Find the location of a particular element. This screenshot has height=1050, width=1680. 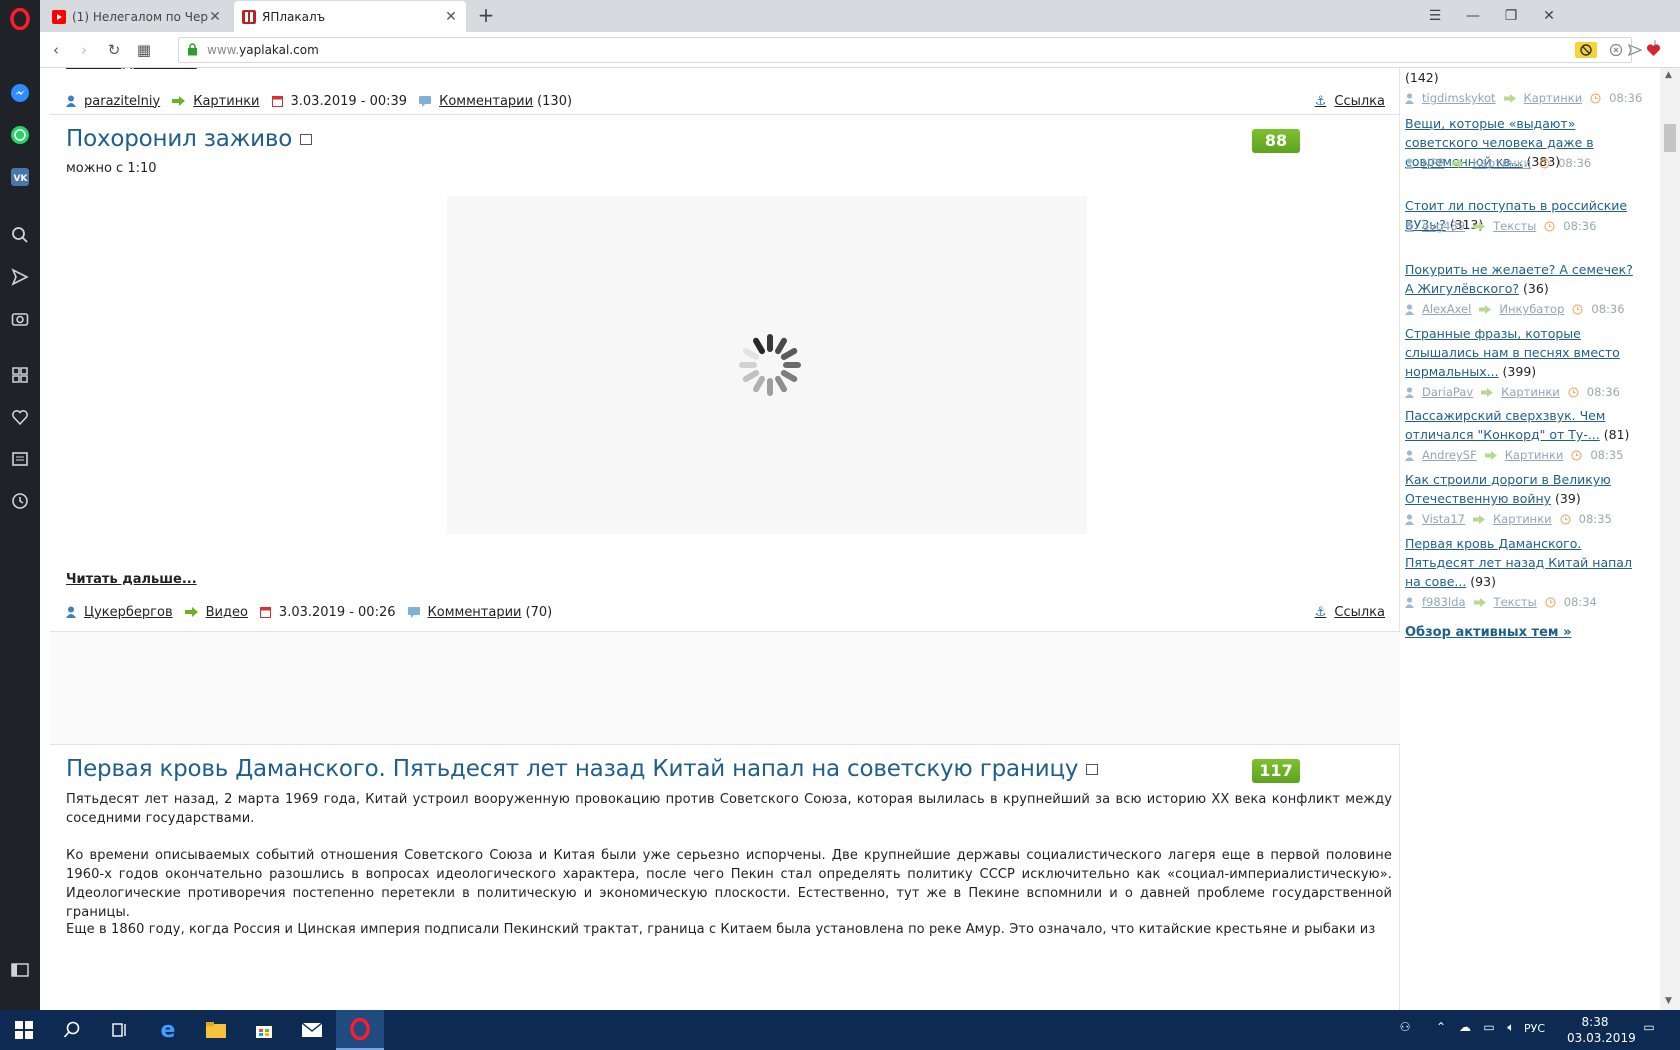

topic-meta: Vista17 Картинки 08:35 is located at coordinates (1508, 519).